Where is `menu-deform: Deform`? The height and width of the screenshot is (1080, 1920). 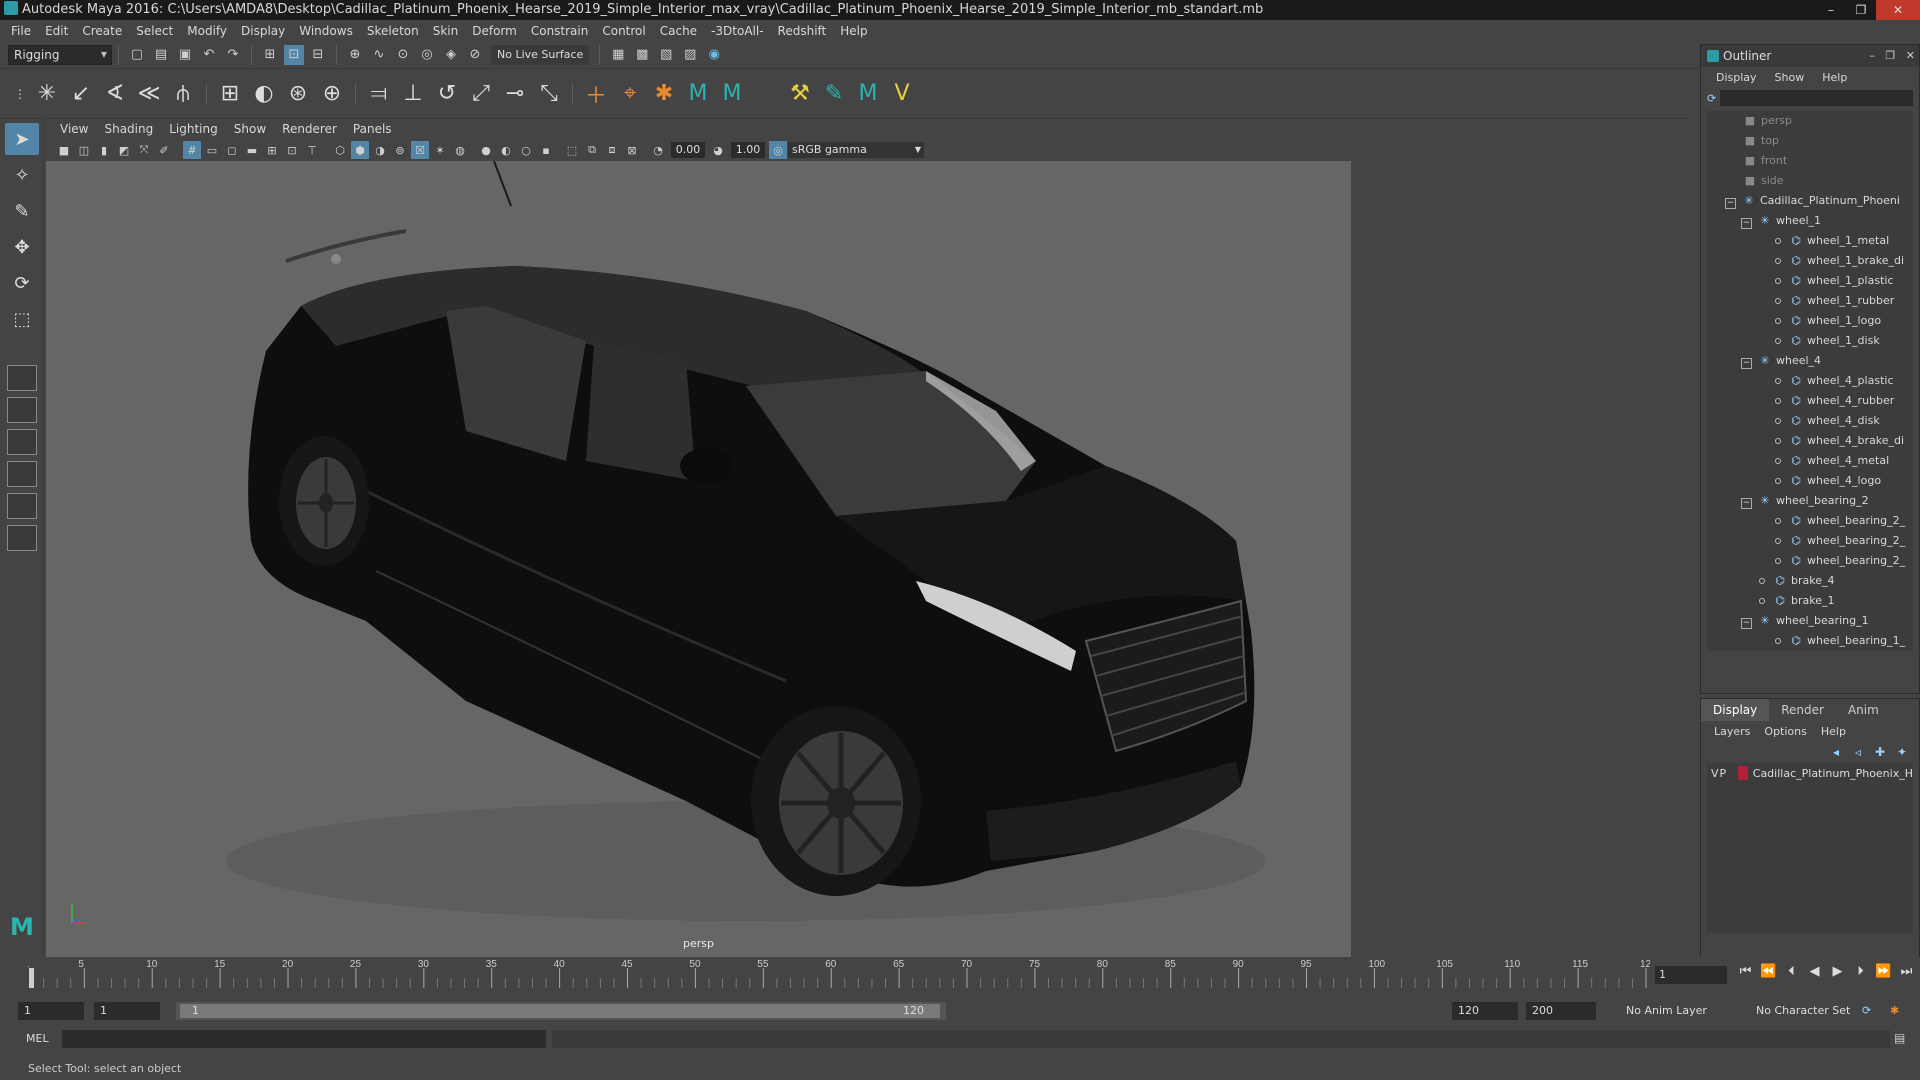
menu-deform: Deform is located at coordinates (494, 31).